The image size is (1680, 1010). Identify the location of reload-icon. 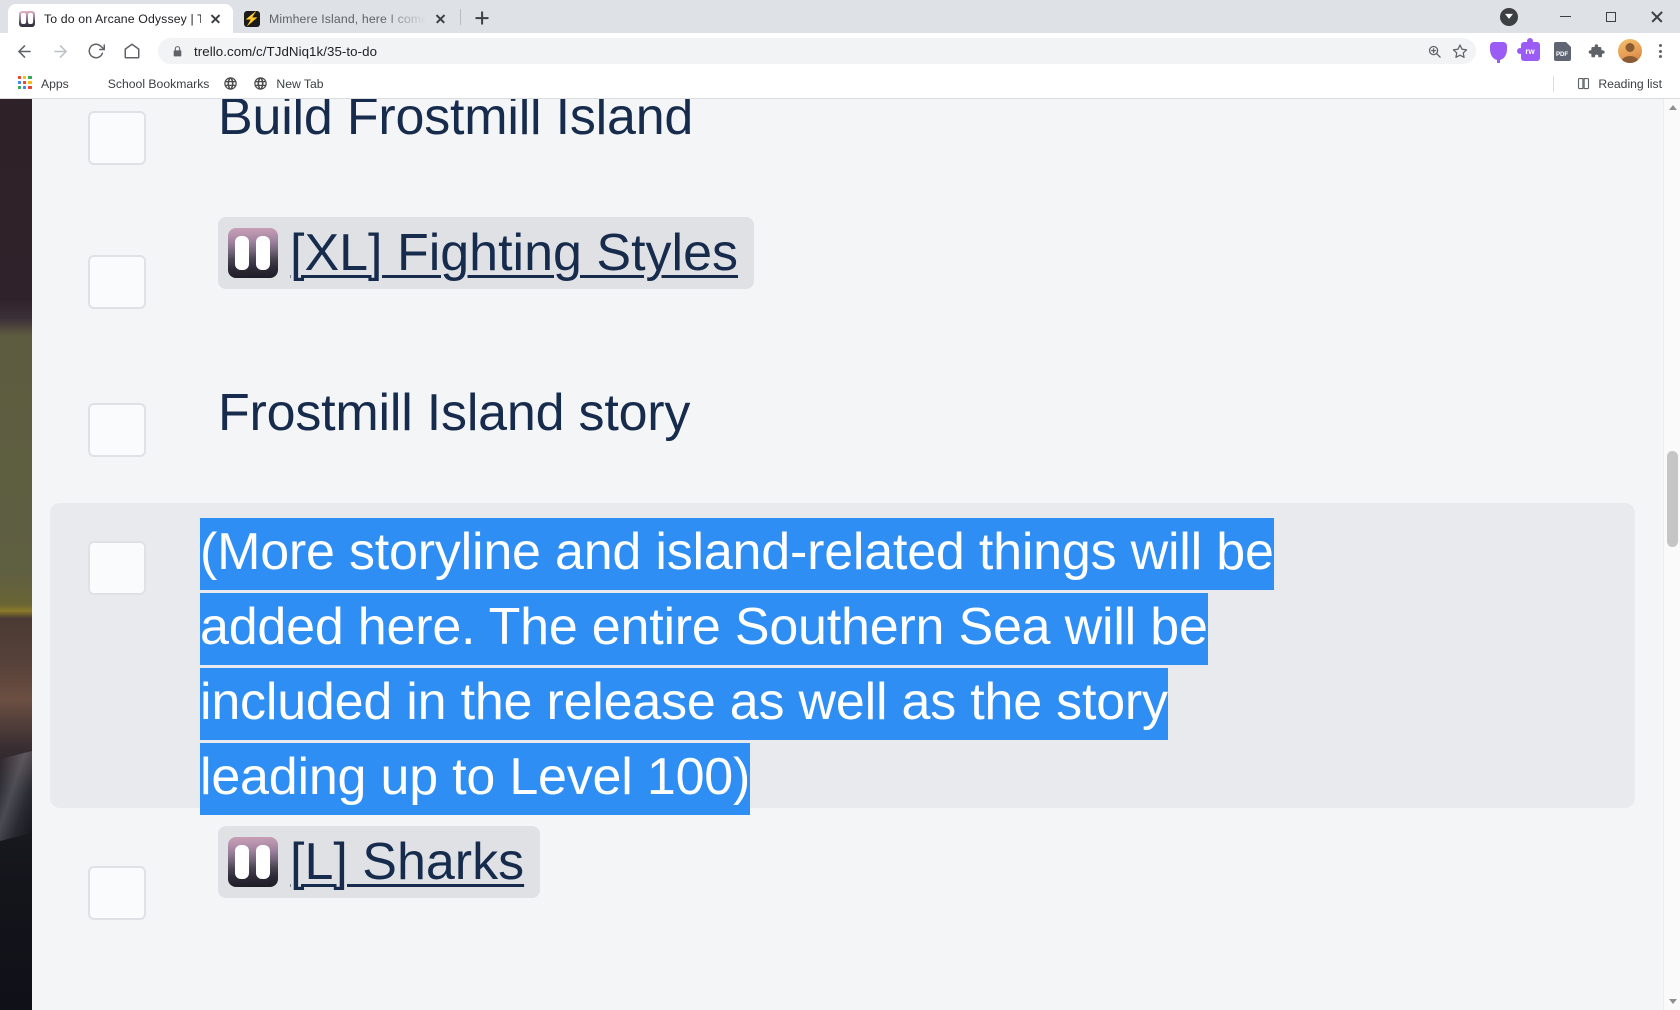
(96, 51).